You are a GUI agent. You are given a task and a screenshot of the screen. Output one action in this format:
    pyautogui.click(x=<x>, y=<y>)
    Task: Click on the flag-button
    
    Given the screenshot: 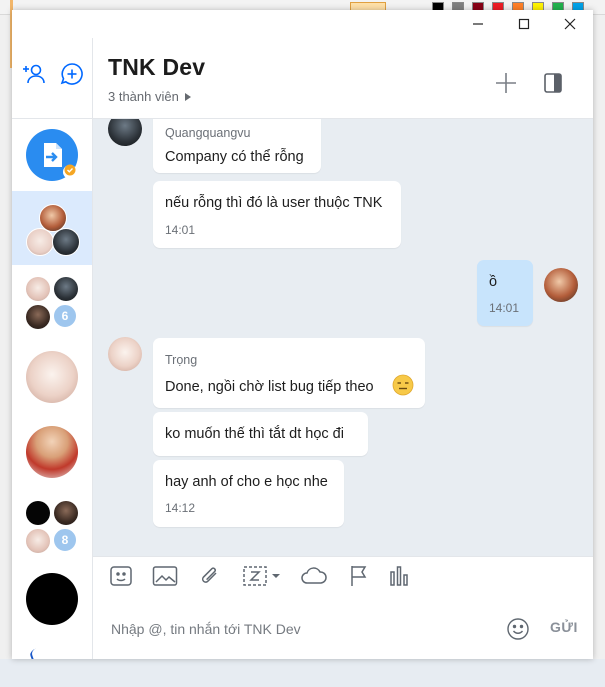 What is the action you would take?
    pyautogui.click(x=359, y=578)
    